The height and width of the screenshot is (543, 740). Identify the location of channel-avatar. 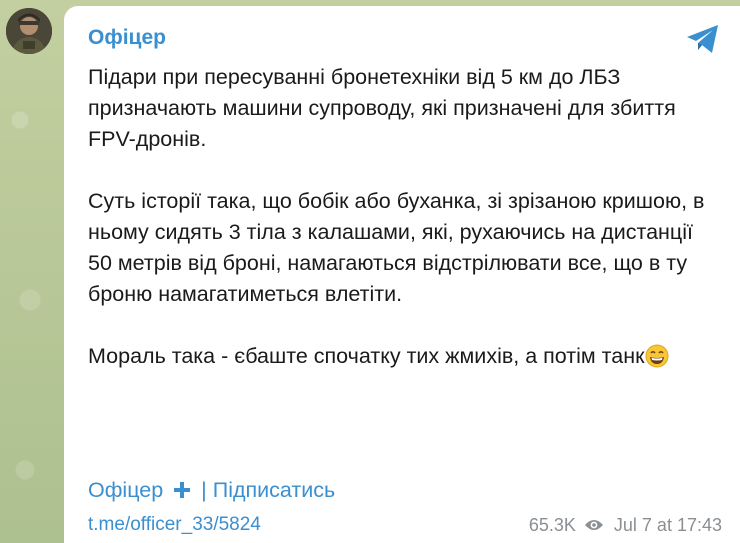
(29, 31).